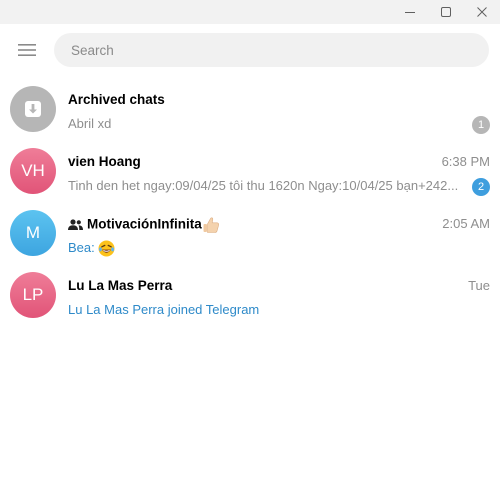 This screenshot has height=504, width=500. What do you see at coordinates (250, 12) in the screenshot?
I see `title-bar` at bounding box center [250, 12].